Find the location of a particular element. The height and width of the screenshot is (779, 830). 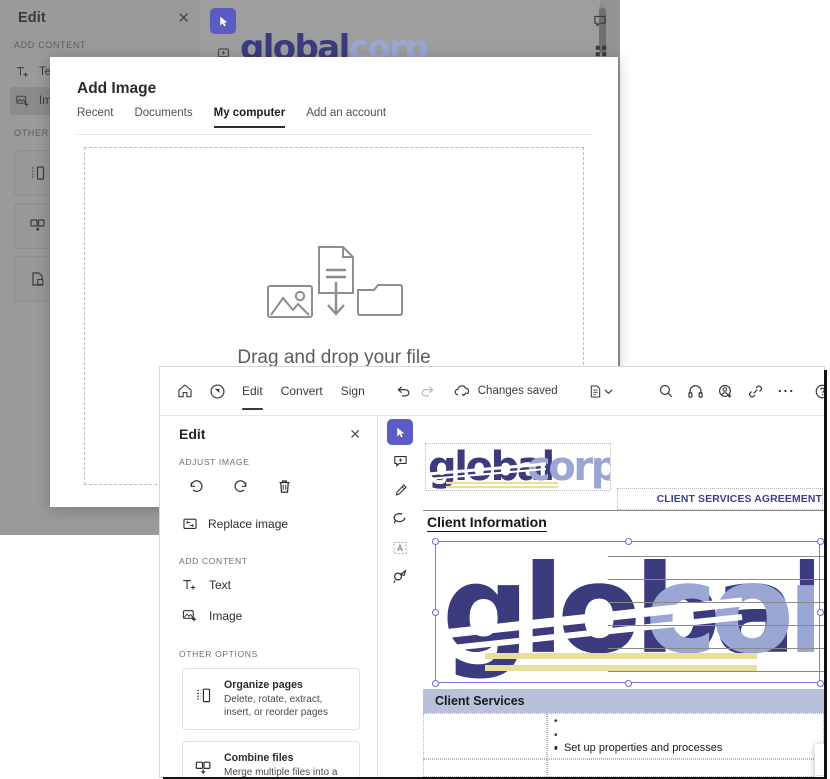

tool-add-comment is located at coordinates (400, 461).